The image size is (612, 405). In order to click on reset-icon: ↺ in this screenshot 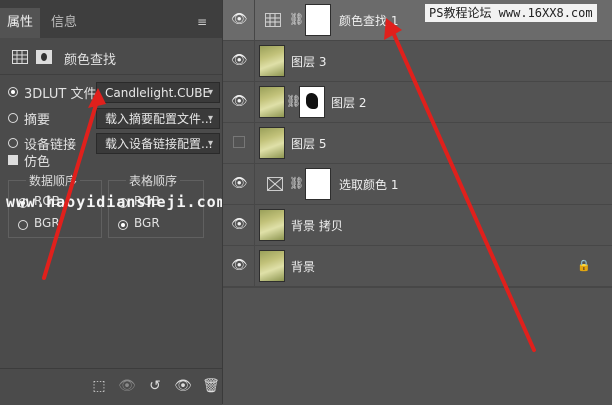, I will do `click(155, 386)`.